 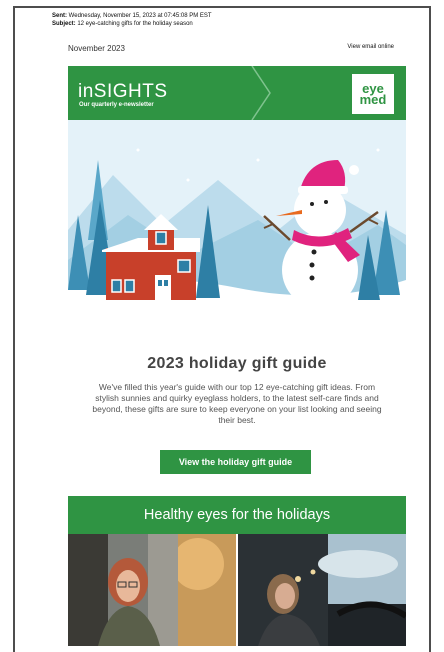 What do you see at coordinates (152, 590) in the screenshot?
I see `woman-eyeglasses-photo` at bounding box center [152, 590].